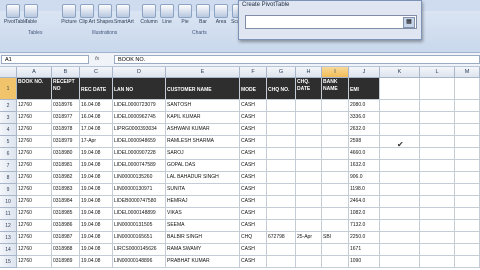 Image resolution: width=480 pixels, height=270 pixels. What do you see at coordinates (105, 14) in the screenshot?
I see `ribbon-button-shapes: Shapes` at bounding box center [105, 14].